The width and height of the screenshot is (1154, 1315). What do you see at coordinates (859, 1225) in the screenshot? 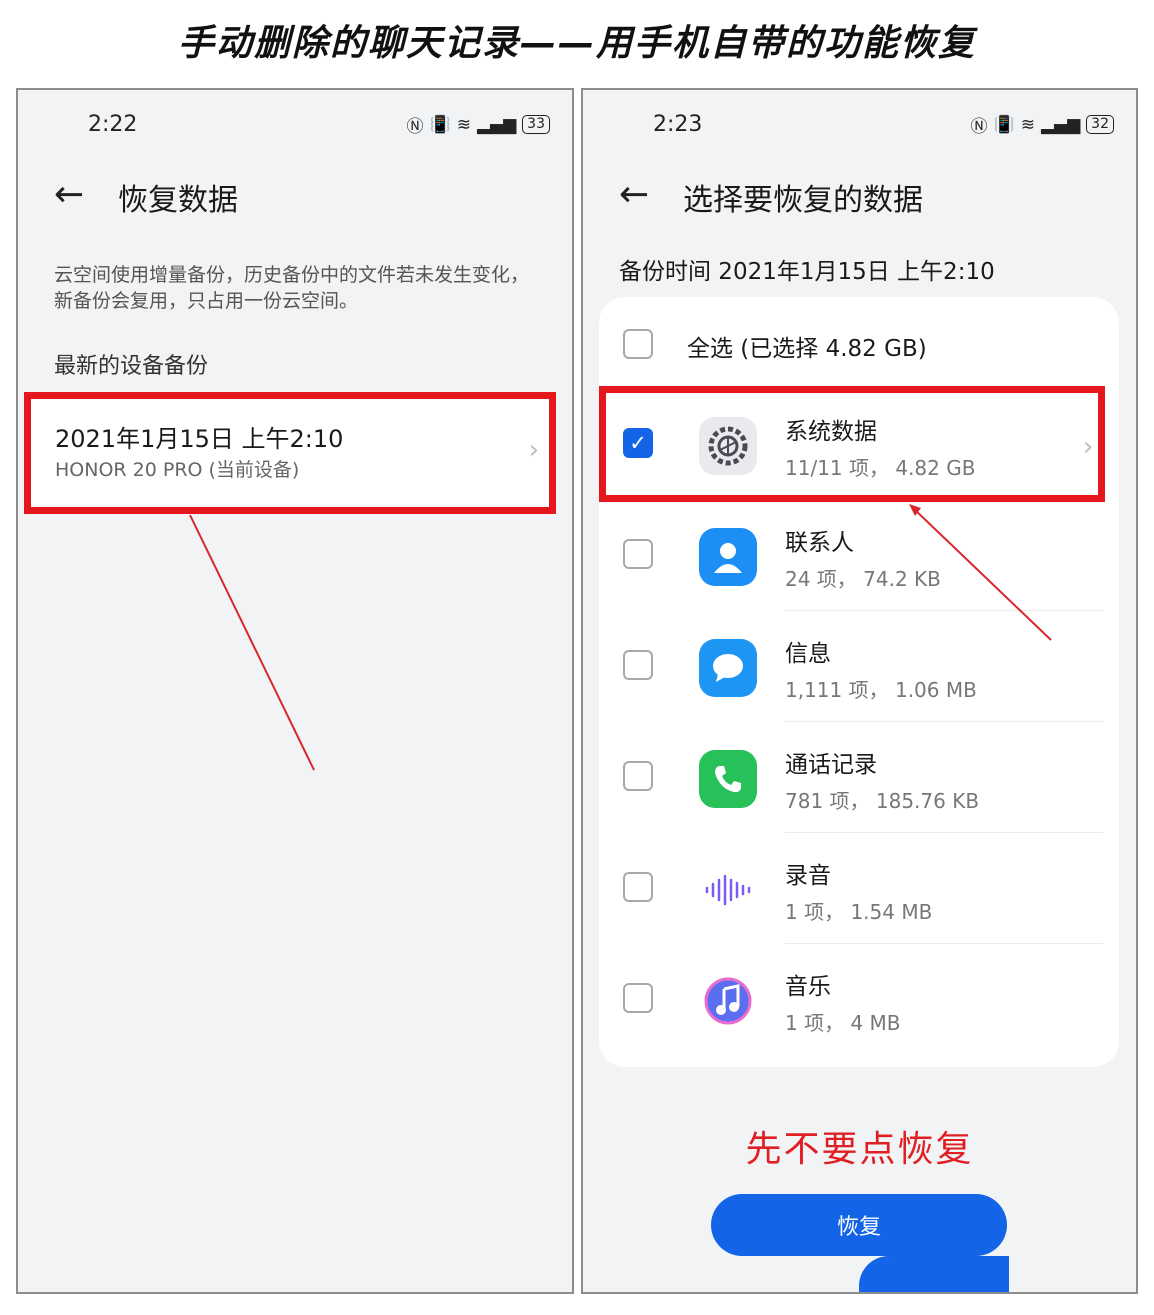
I see `restore-button: 恢复` at bounding box center [859, 1225].